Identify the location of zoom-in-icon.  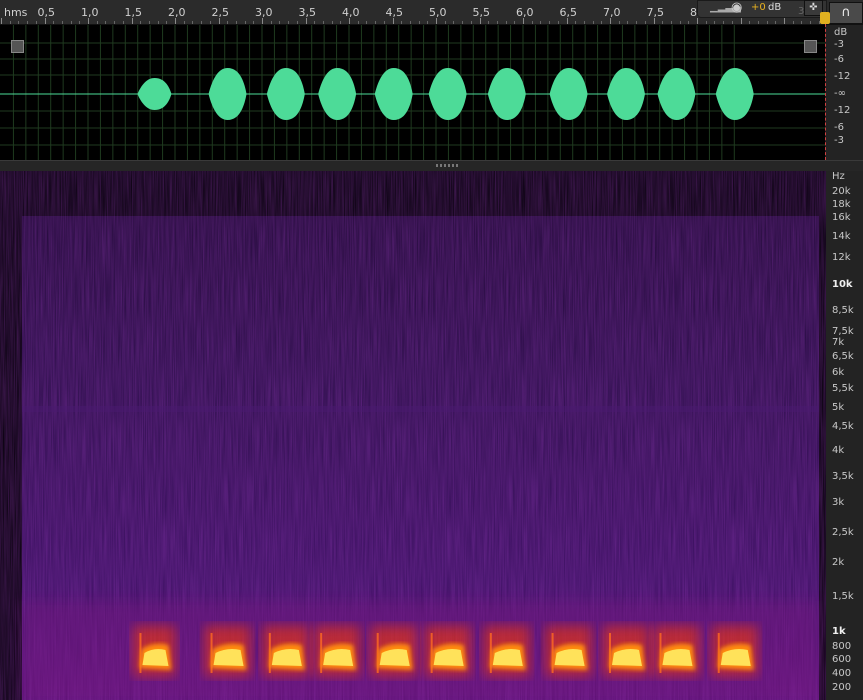
(17, 46).